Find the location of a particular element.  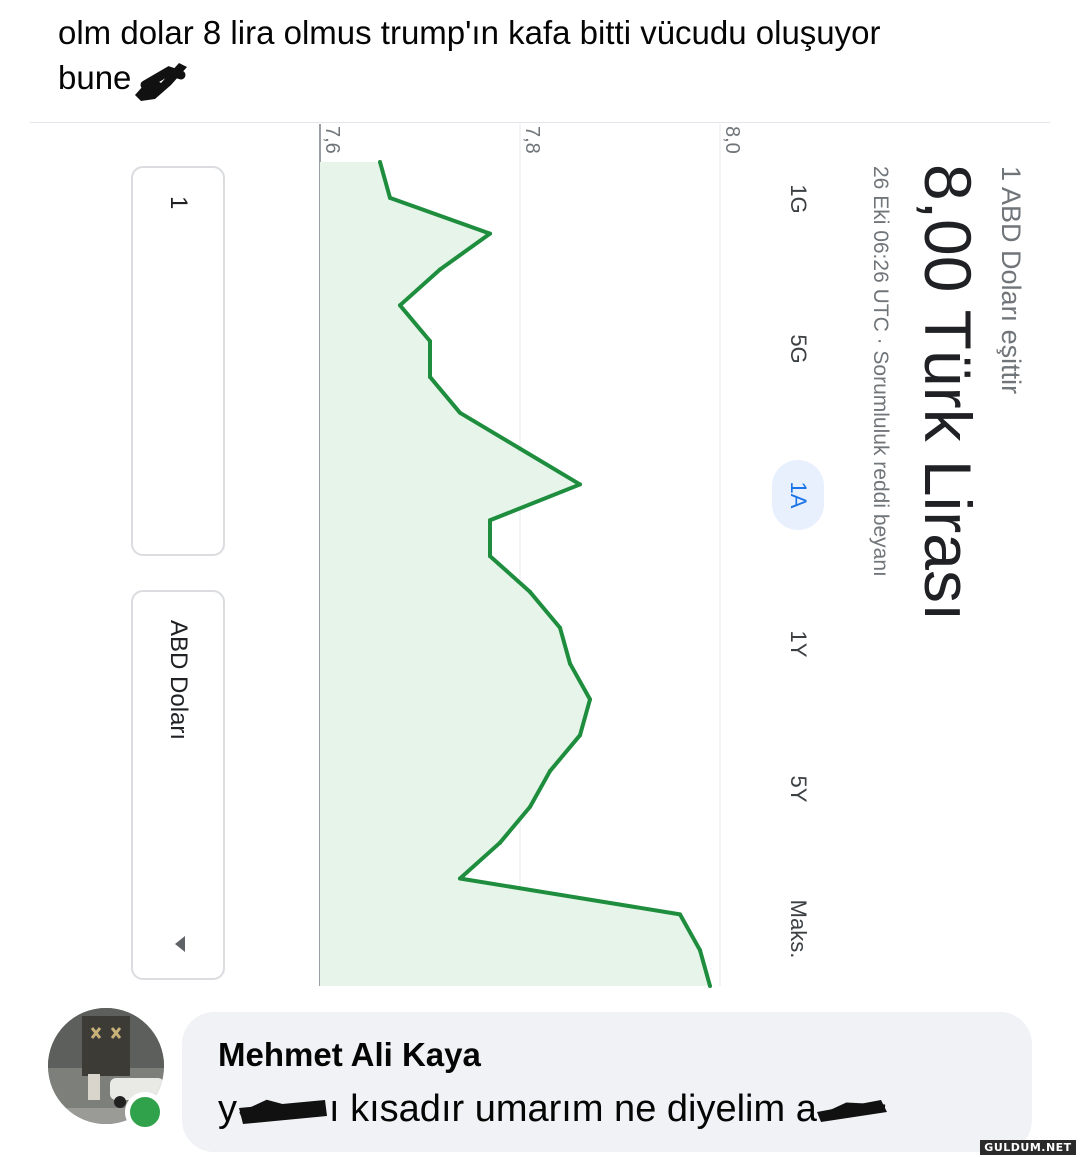

range-tab-5g: 5G is located at coordinates (798, 349).